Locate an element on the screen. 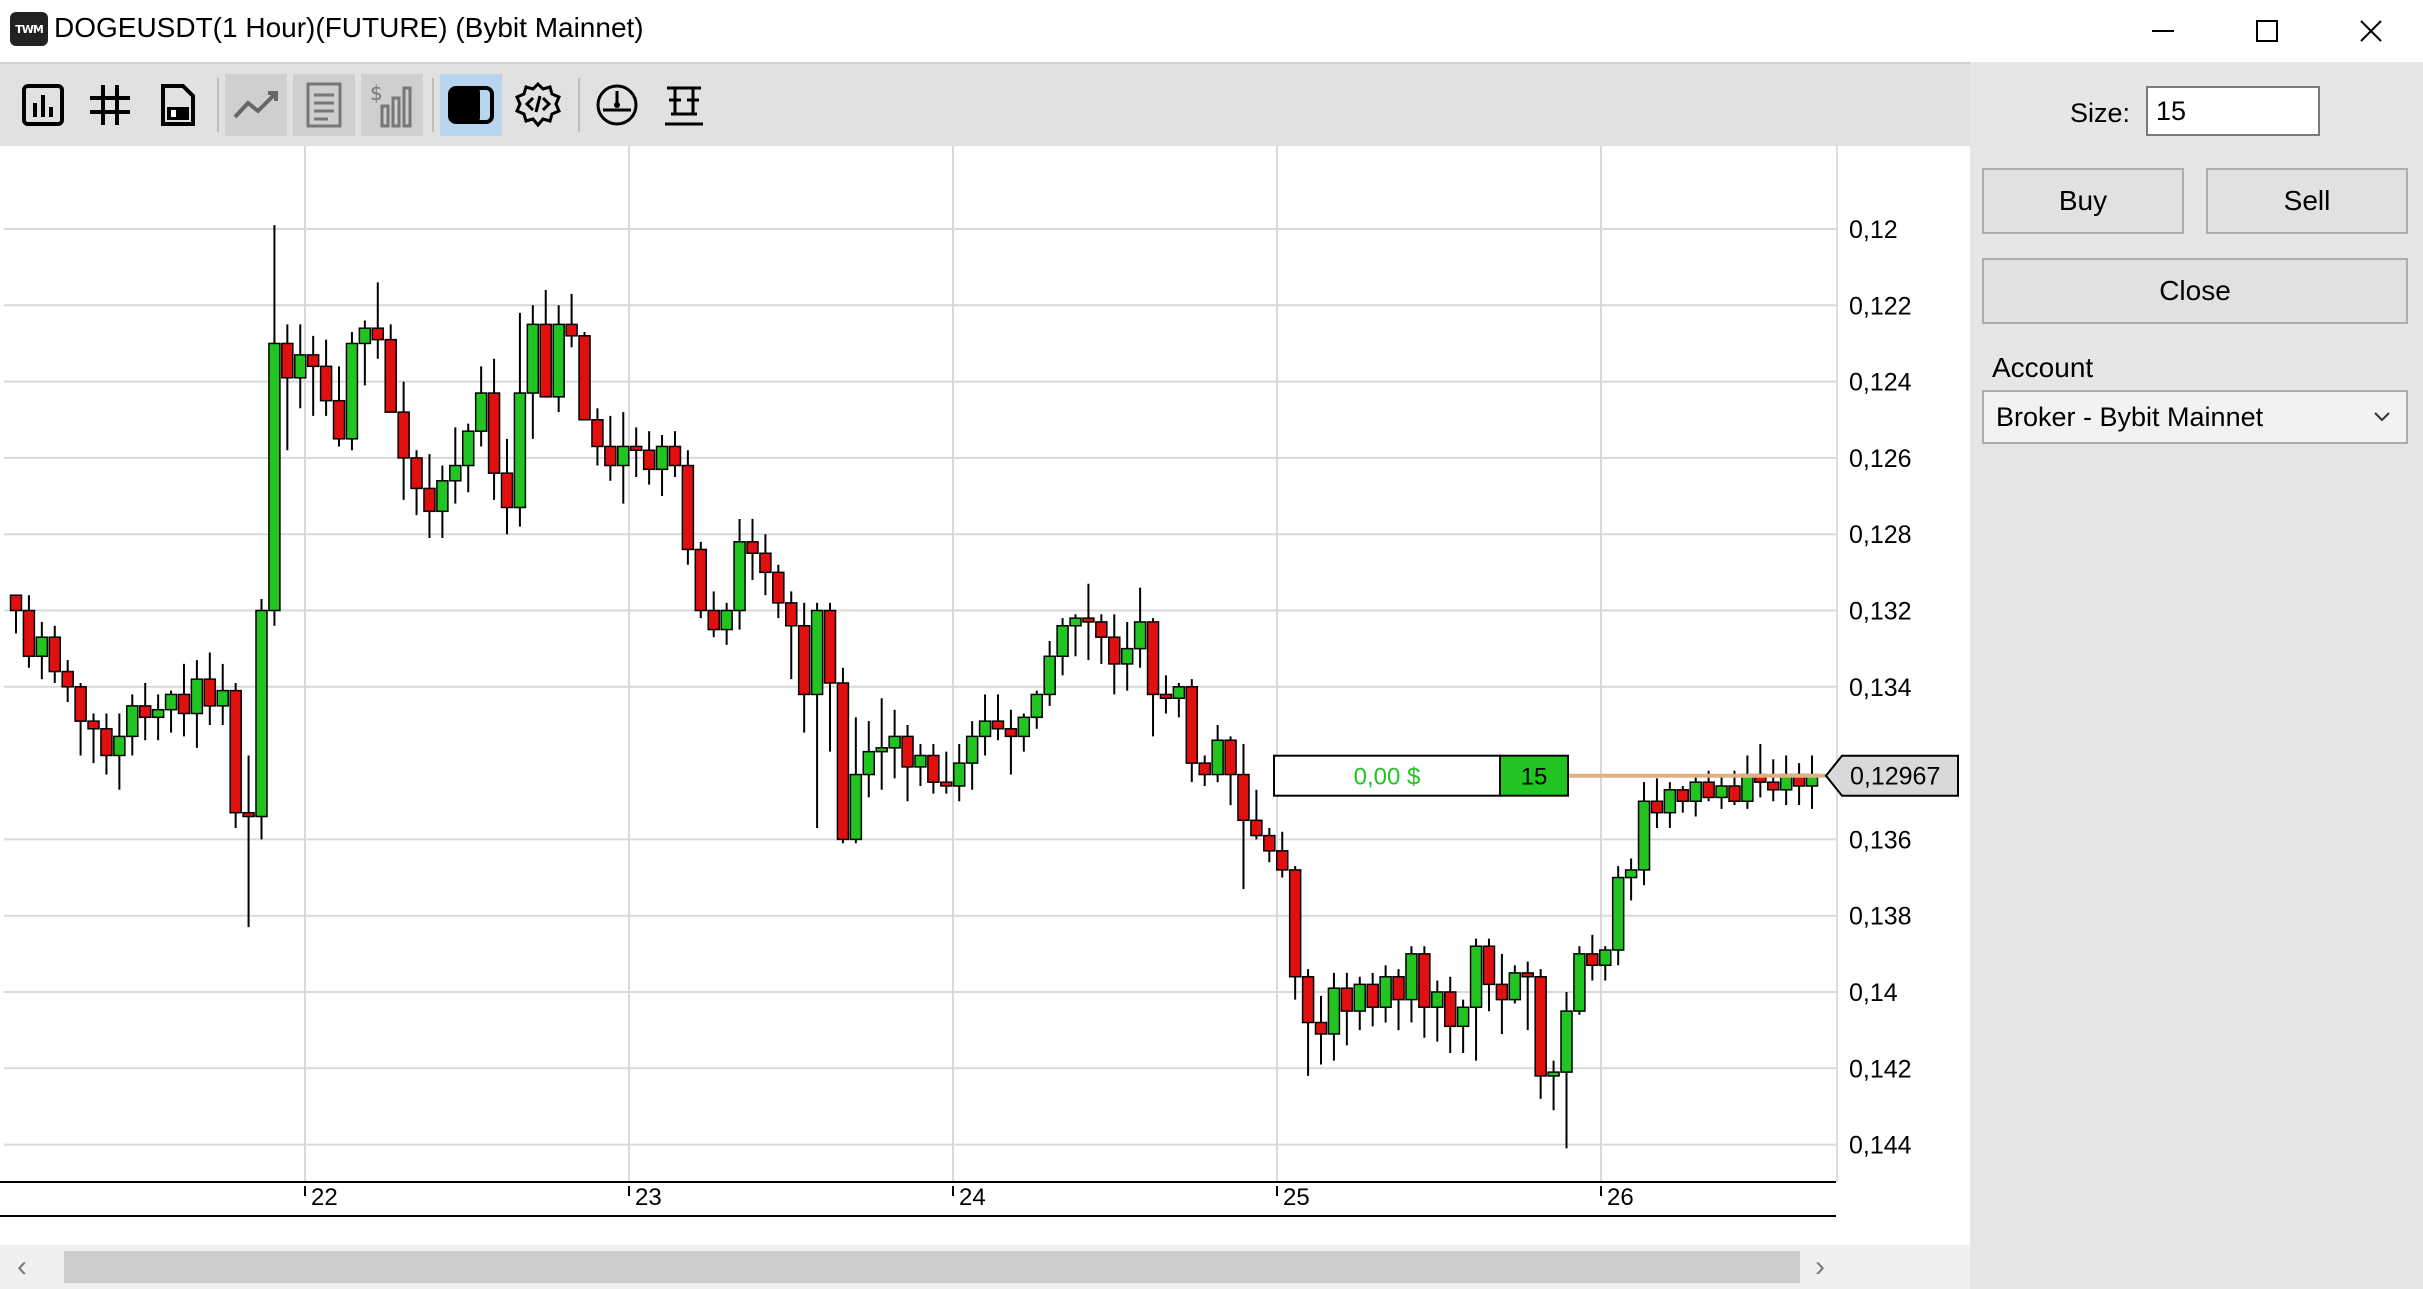  grid-button is located at coordinates (110, 105).